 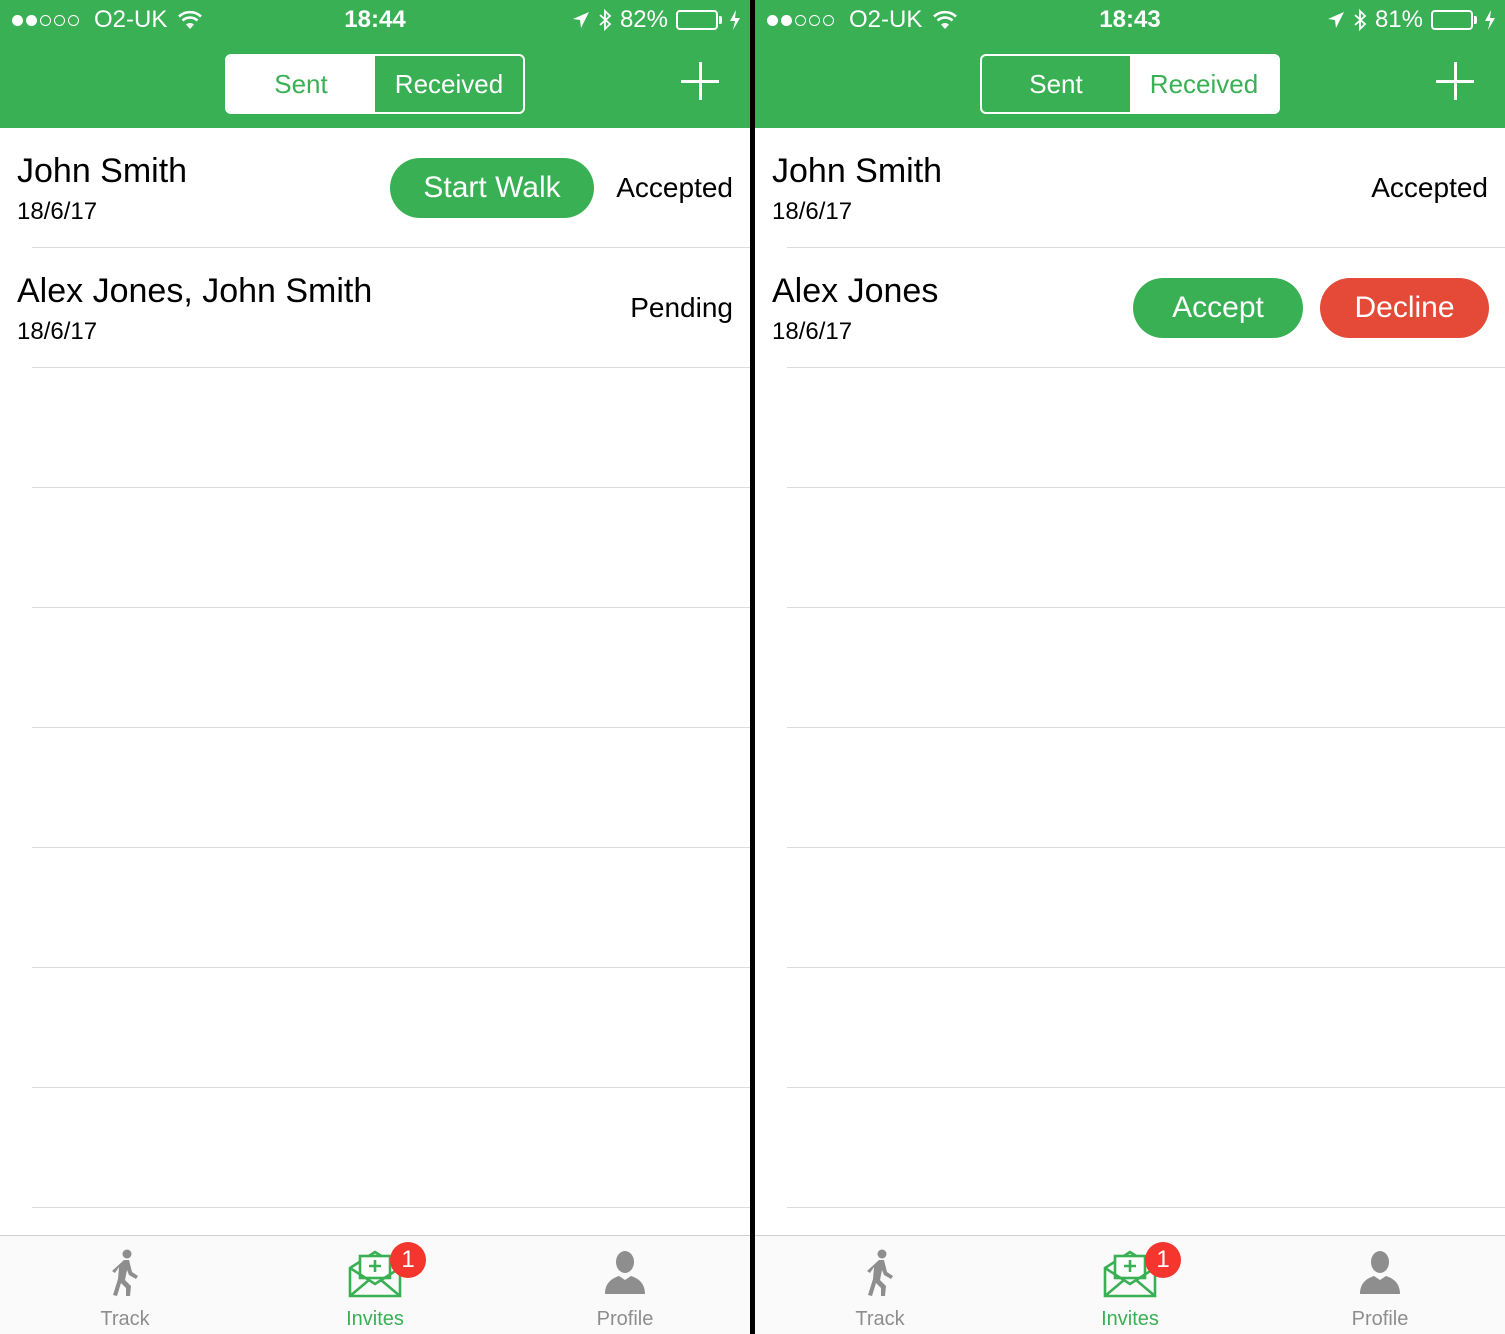 I want to click on battery-percent: 82%, so click(x=643, y=19).